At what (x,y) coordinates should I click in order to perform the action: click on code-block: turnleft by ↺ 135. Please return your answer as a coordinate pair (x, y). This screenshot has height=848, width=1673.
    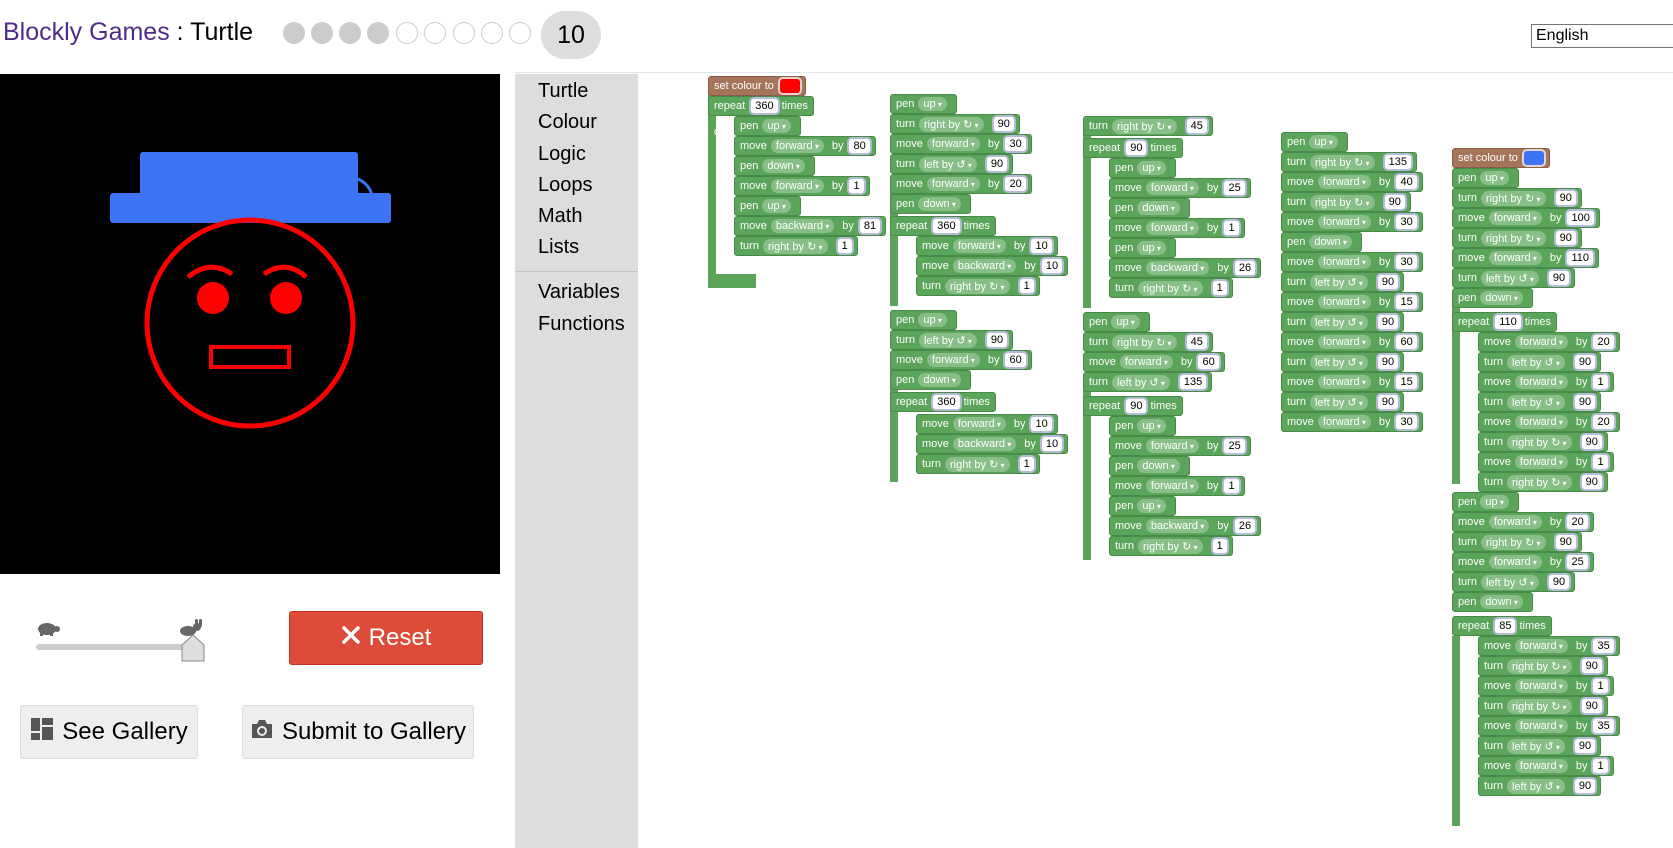
    Looking at the image, I should click on (1148, 382).